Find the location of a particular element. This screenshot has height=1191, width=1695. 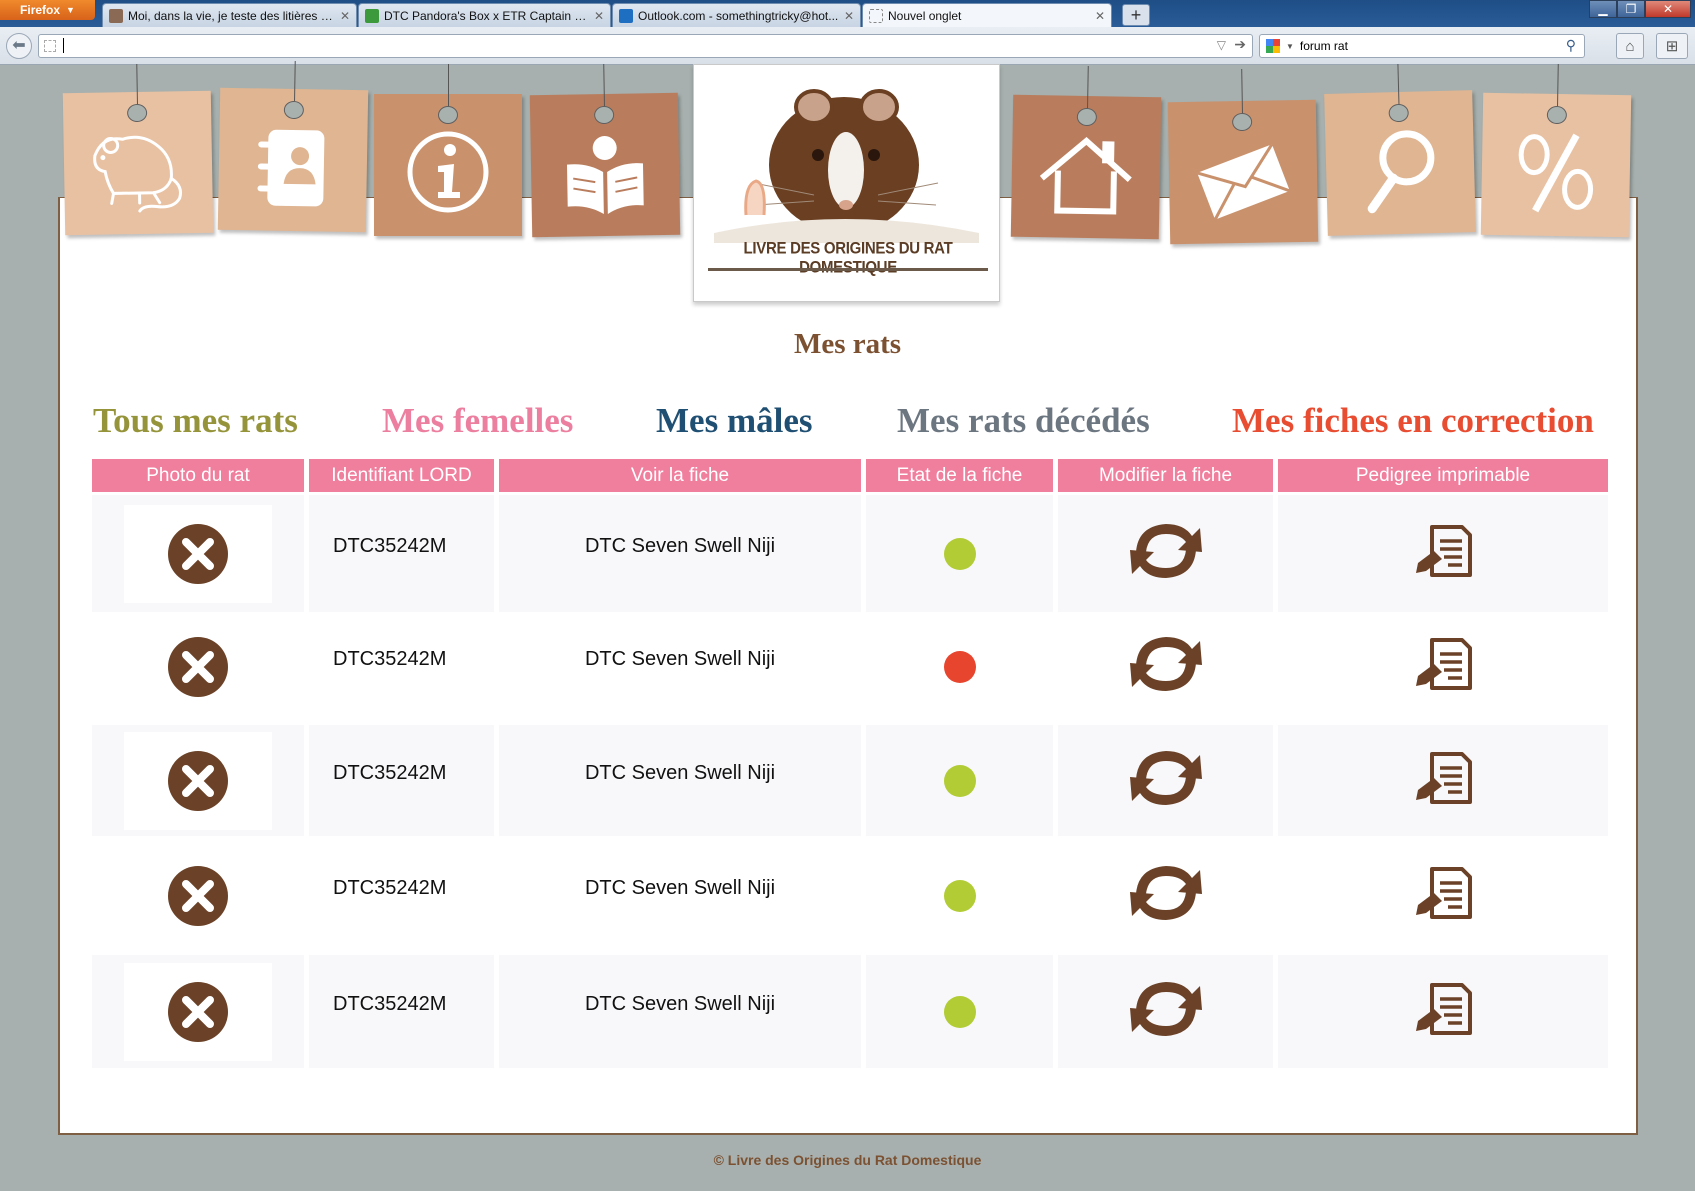

search-icon: ⚲ is located at coordinates (1571, 45).